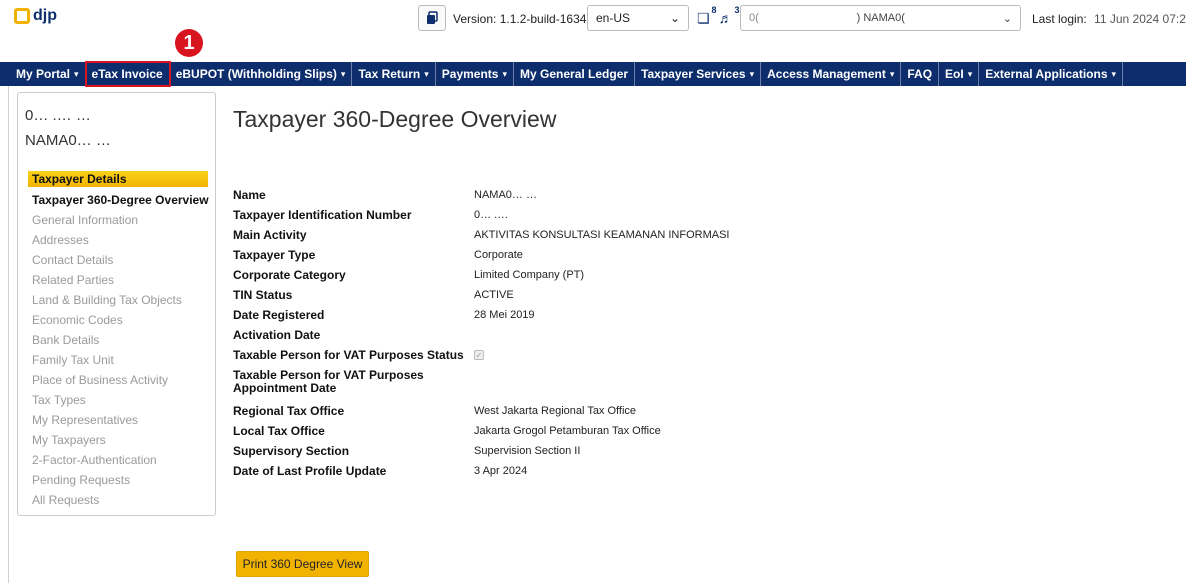 The height and width of the screenshot is (583, 1186). What do you see at coordinates (120, 500) in the screenshot?
I see `sidebar-item-all-requests: All Requests` at bounding box center [120, 500].